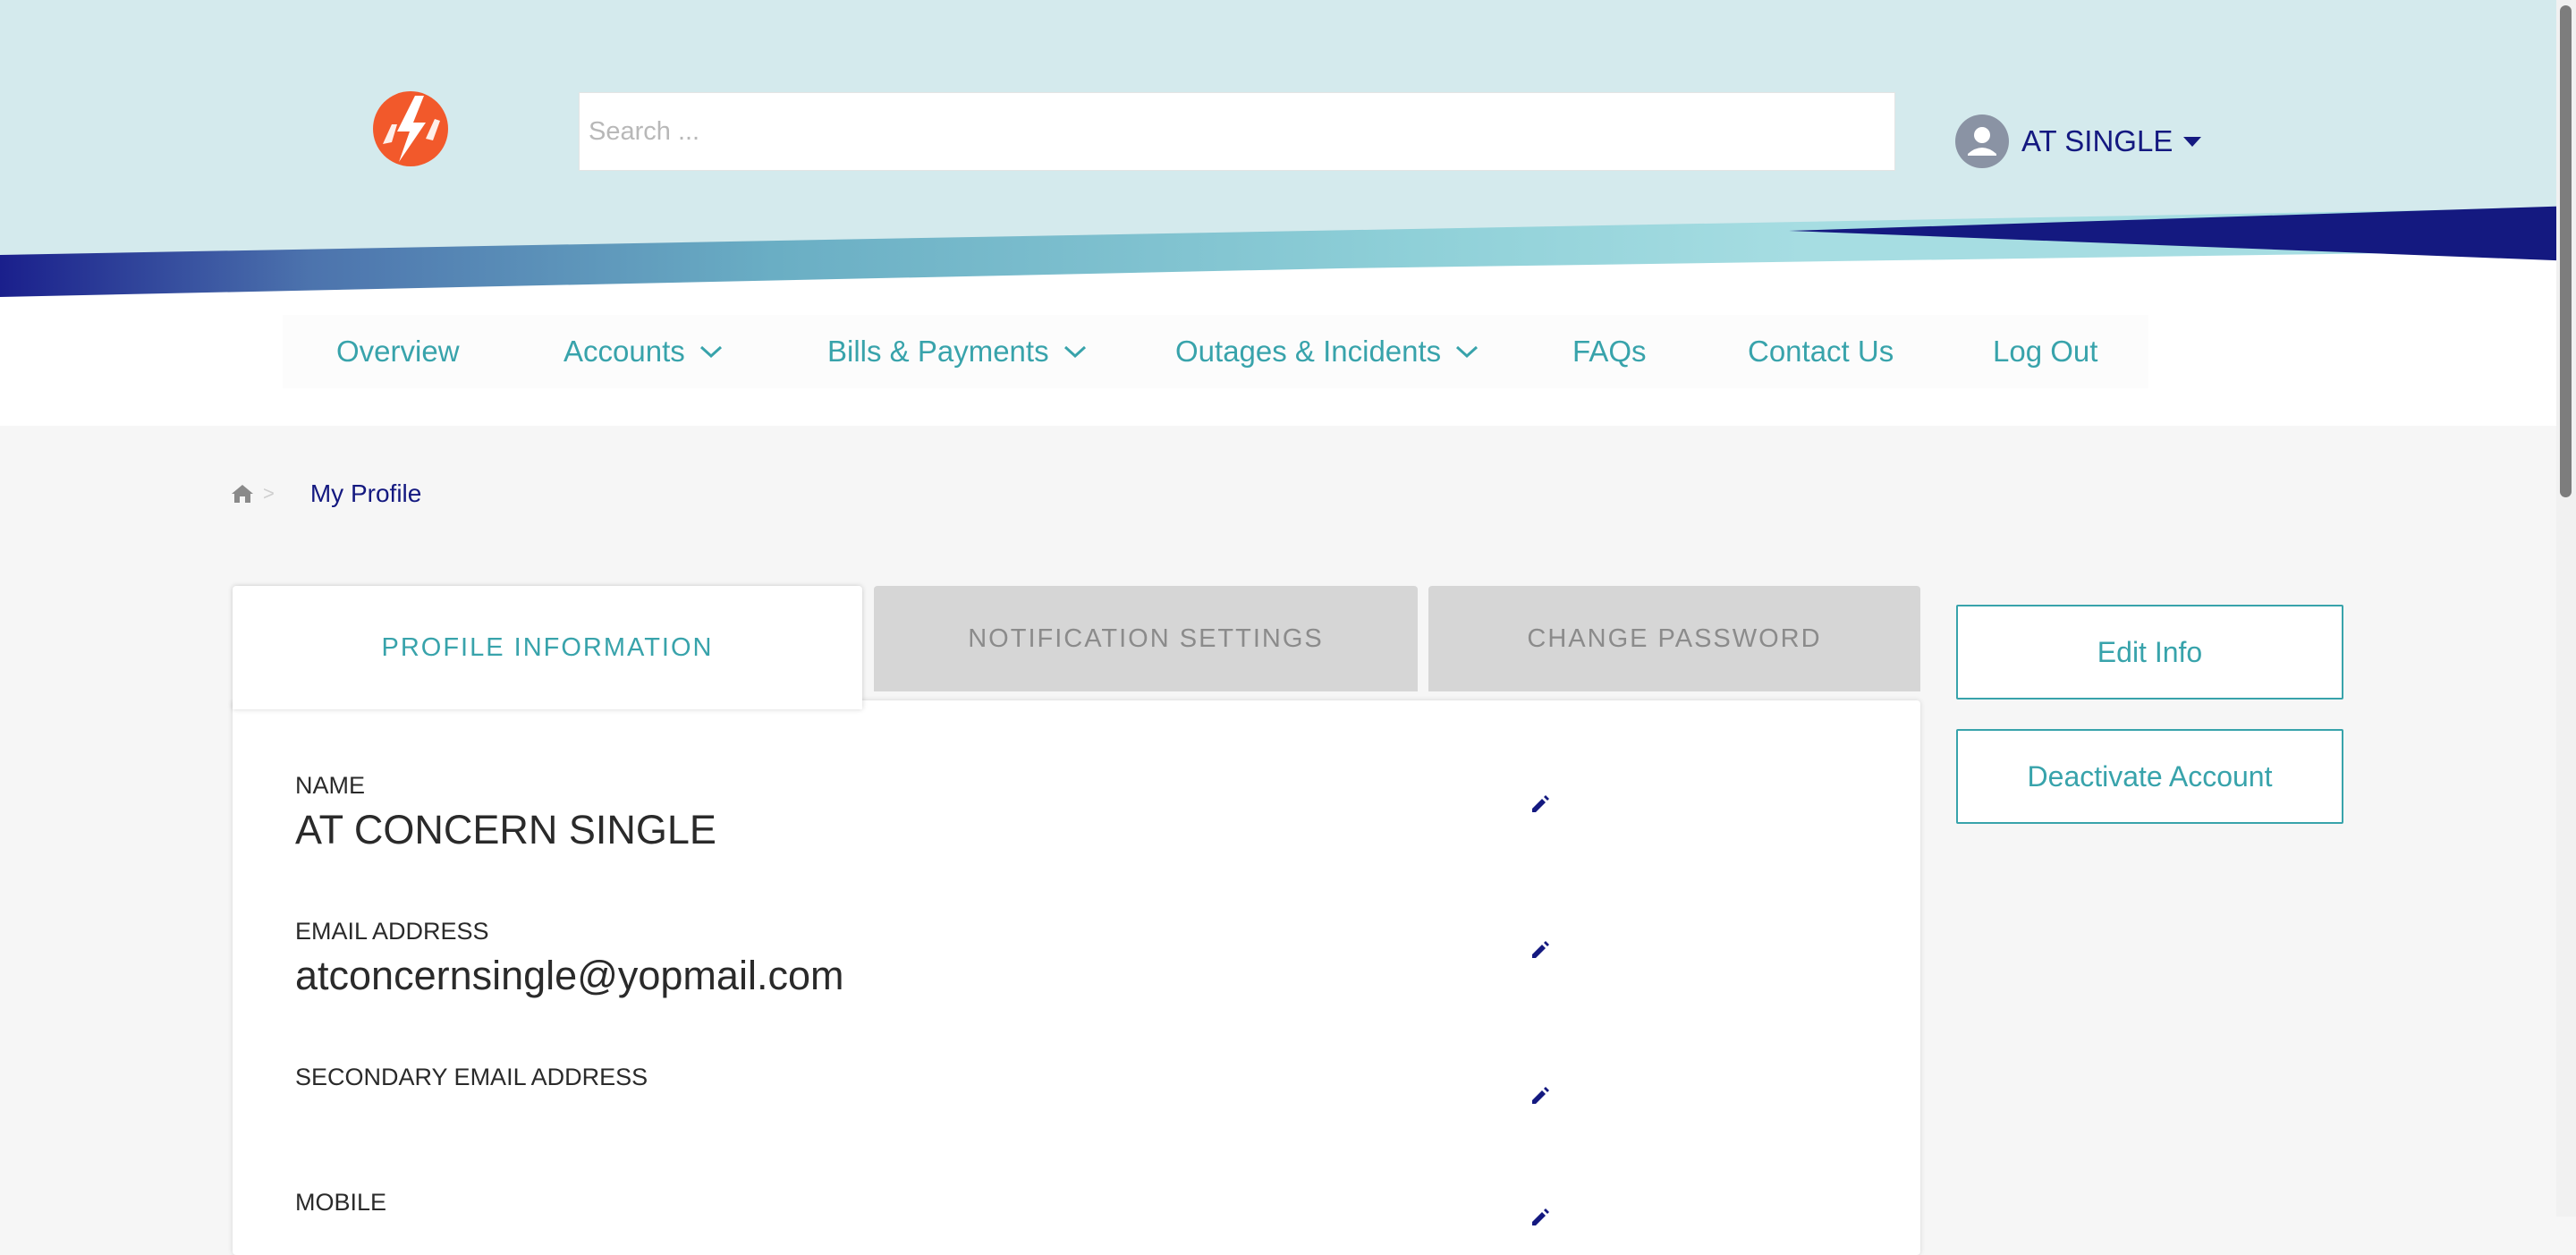 The height and width of the screenshot is (1255, 2576). Describe the element at coordinates (392, 931) in the screenshot. I see `field-label: EMAIL ADDRESS` at that location.